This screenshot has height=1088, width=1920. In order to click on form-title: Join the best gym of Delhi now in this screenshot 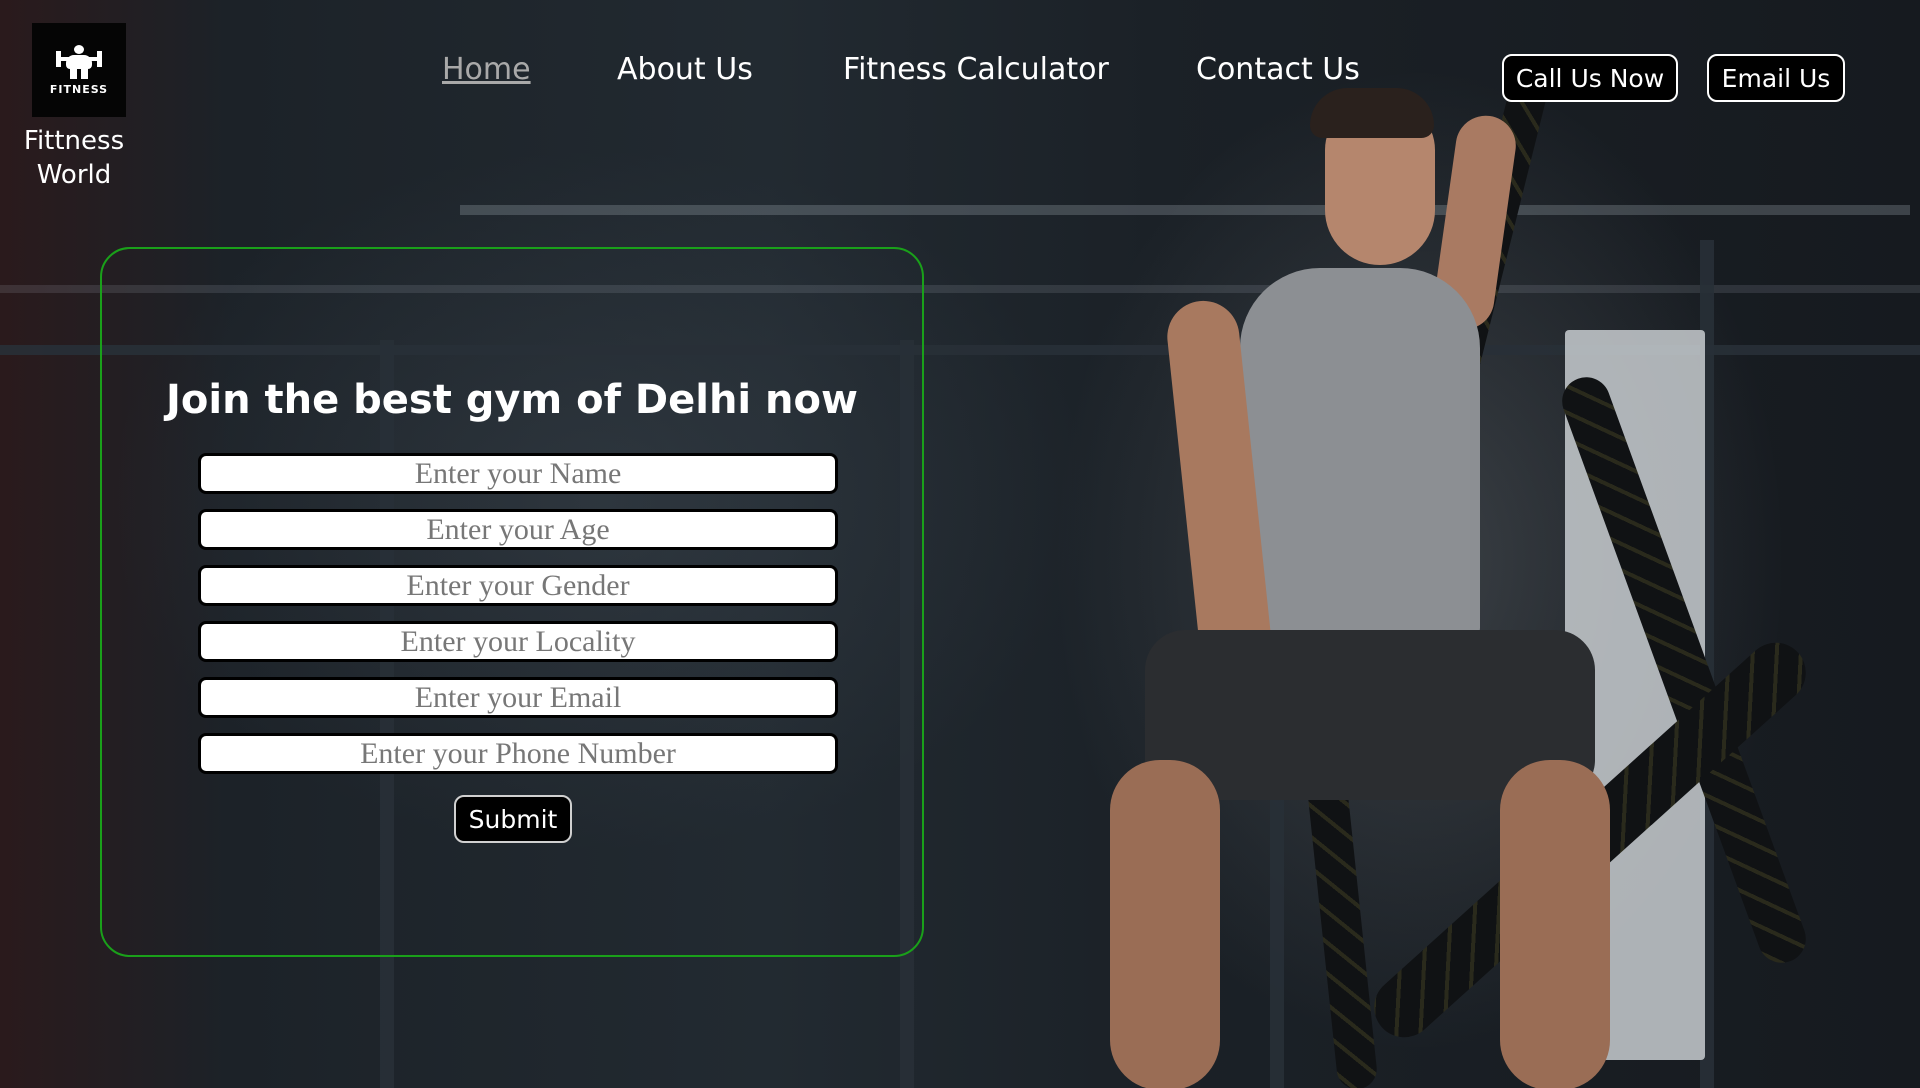, I will do `click(512, 400)`.